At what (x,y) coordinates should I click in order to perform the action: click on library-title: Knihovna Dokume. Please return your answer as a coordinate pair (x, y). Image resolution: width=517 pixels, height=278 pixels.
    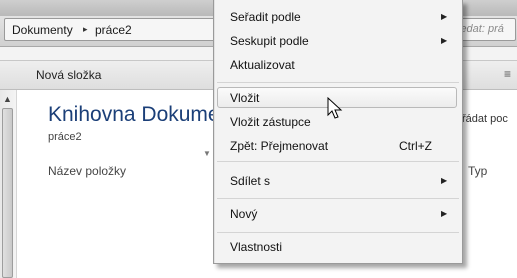
    Looking at the image, I should click on (134, 114).